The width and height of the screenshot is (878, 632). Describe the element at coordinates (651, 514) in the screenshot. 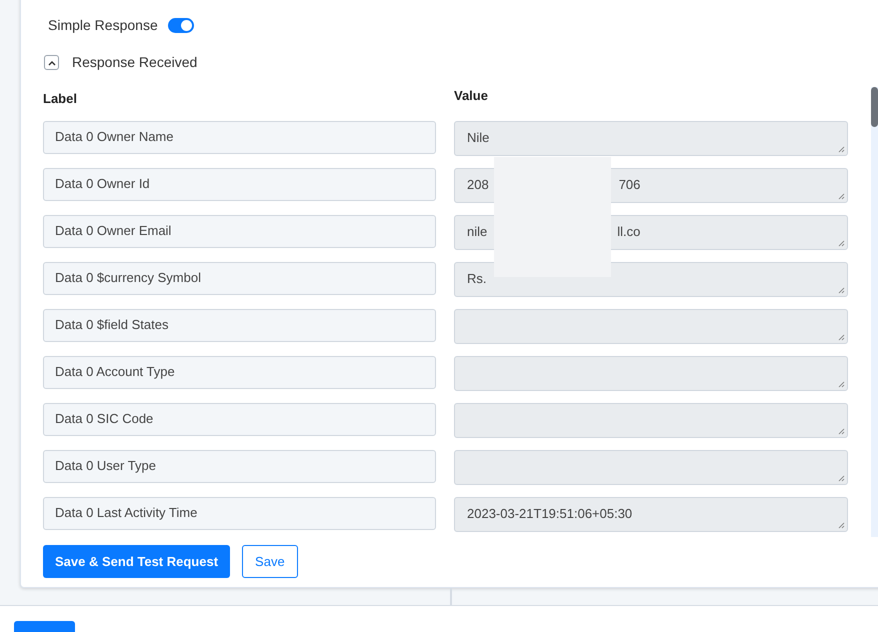

I see `value-textarea: 2023-03-21T19:51:06+05:30` at that location.